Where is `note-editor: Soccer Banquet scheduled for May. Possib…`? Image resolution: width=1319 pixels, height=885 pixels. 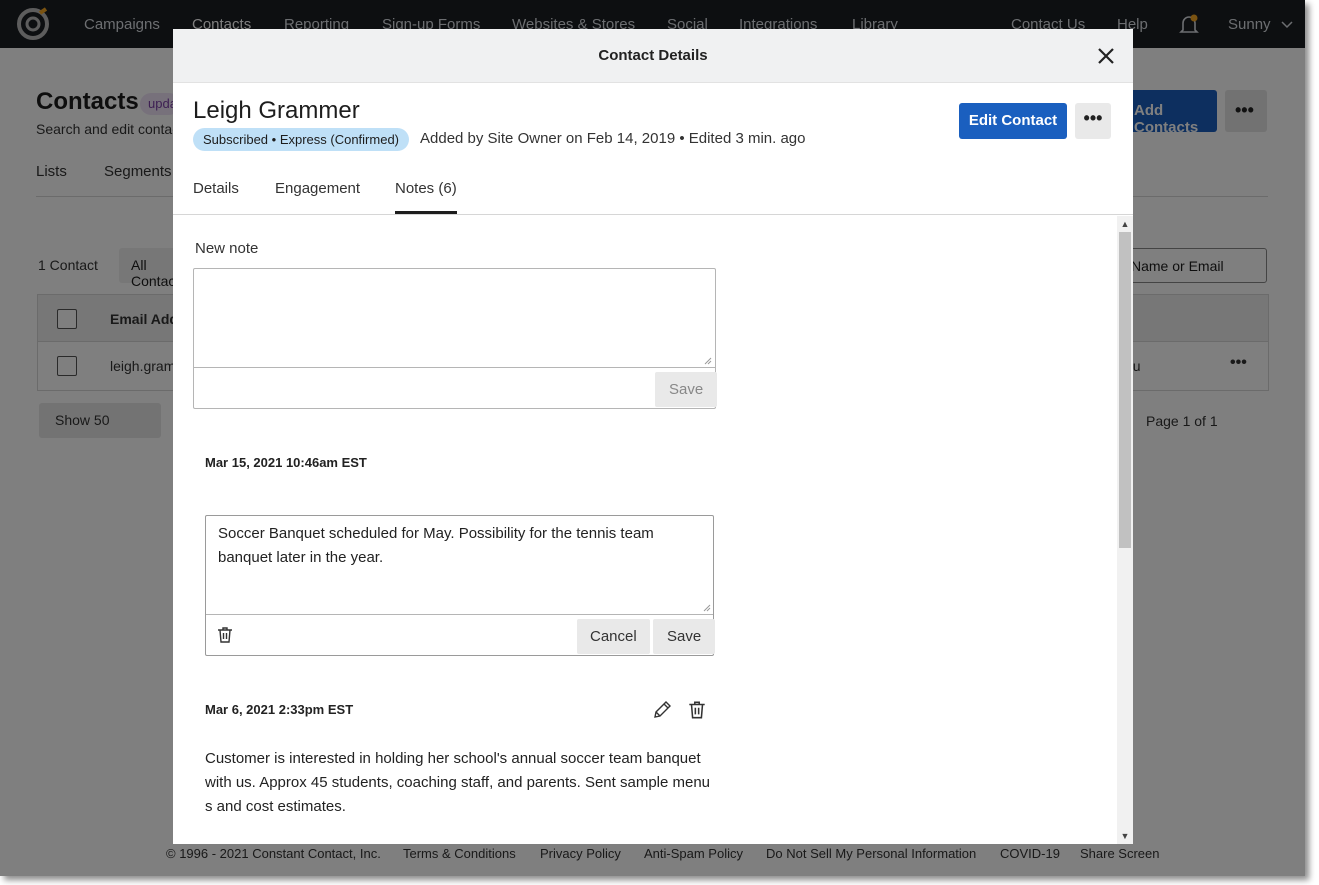
note-editor: Soccer Banquet scheduled for May. Possib… is located at coordinates (460, 585).